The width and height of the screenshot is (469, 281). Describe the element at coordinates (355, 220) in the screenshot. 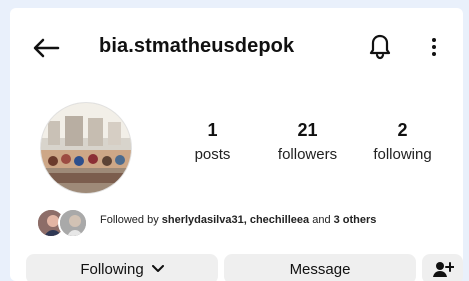

I see `followed-by-others: 3 others` at that location.